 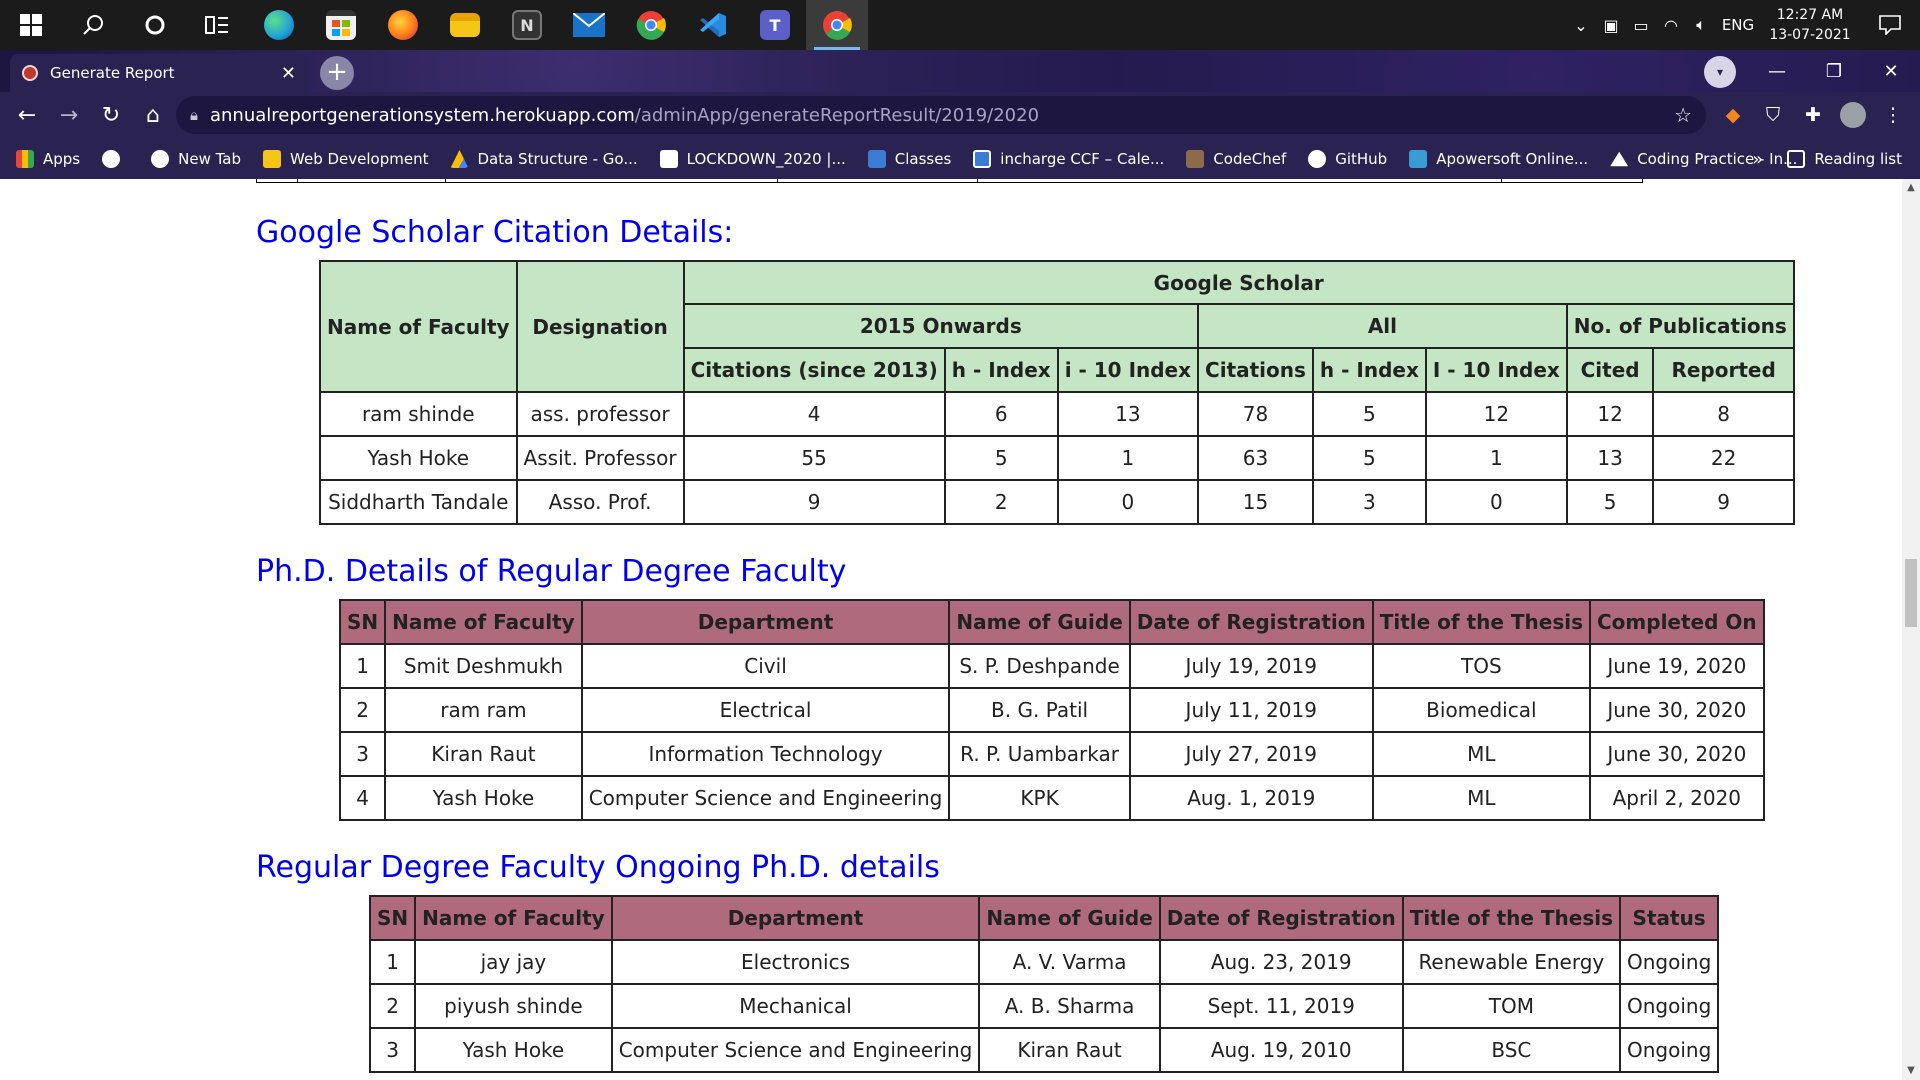 What do you see at coordinates (93, 25) in the screenshot?
I see `search-icon` at bounding box center [93, 25].